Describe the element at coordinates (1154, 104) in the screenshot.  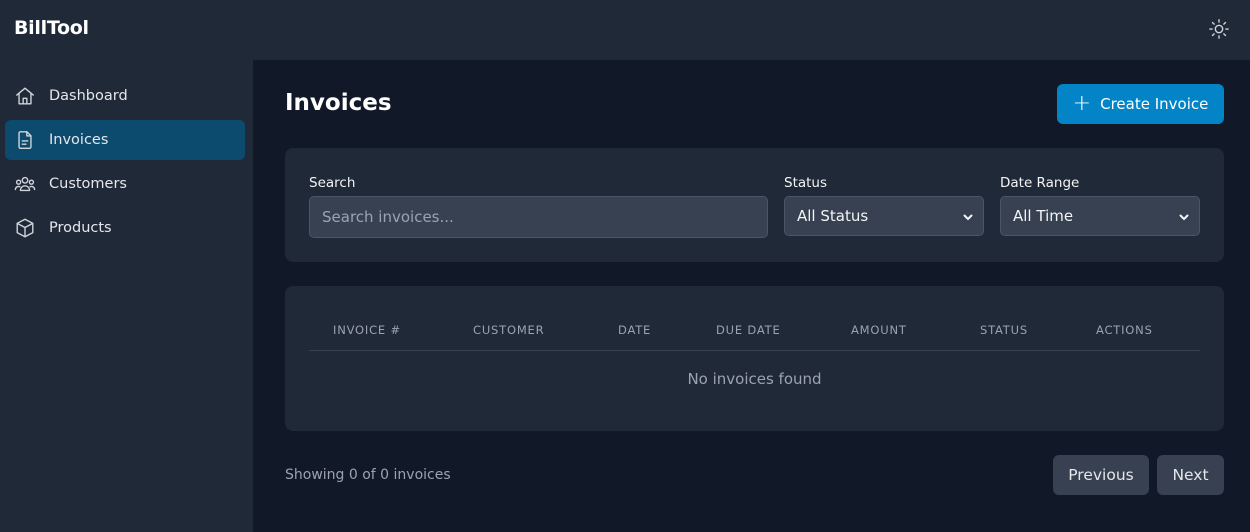
I see `create-invoice-label: Create Invoice` at that location.